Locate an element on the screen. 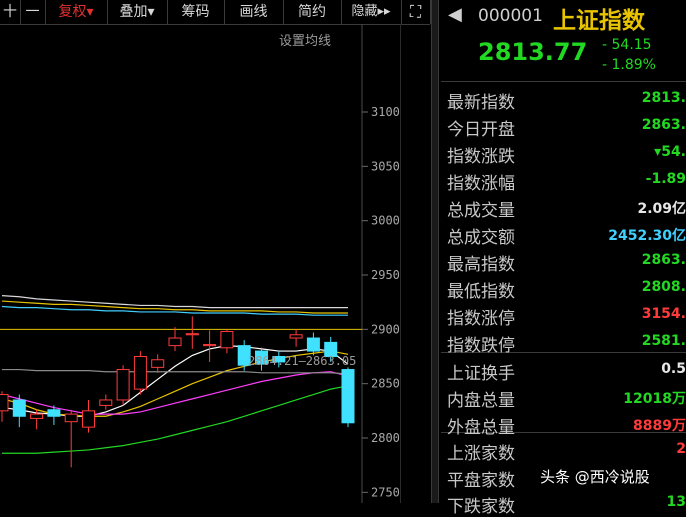 The width and height of the screenshot is (686, 517). crosshair-button: 十 is located at coordinates (10, 12).